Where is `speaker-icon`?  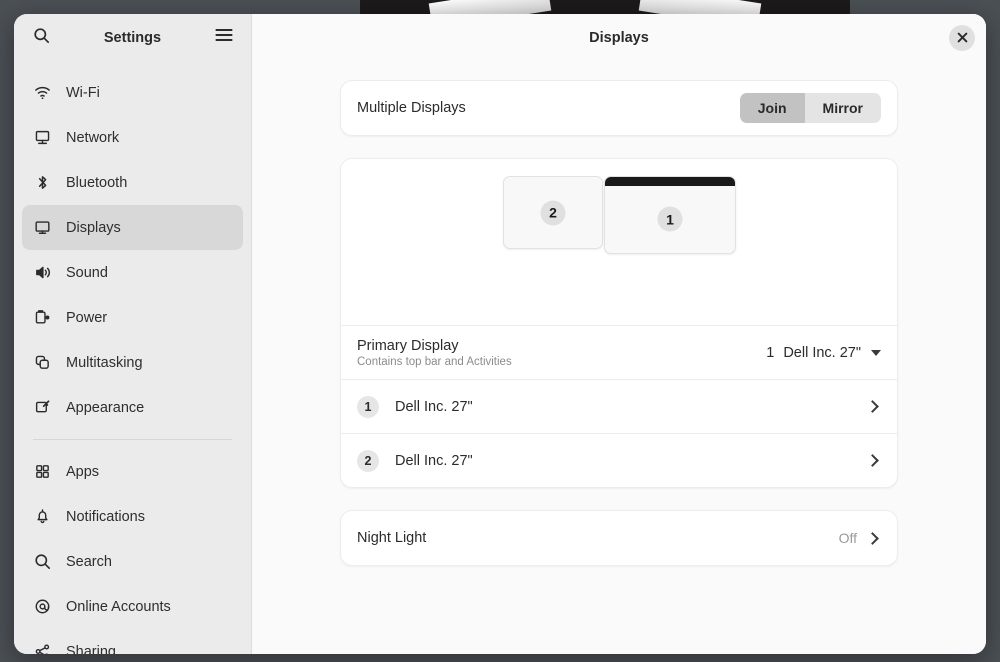 speaker-icon is located at coordinates (42, 272).